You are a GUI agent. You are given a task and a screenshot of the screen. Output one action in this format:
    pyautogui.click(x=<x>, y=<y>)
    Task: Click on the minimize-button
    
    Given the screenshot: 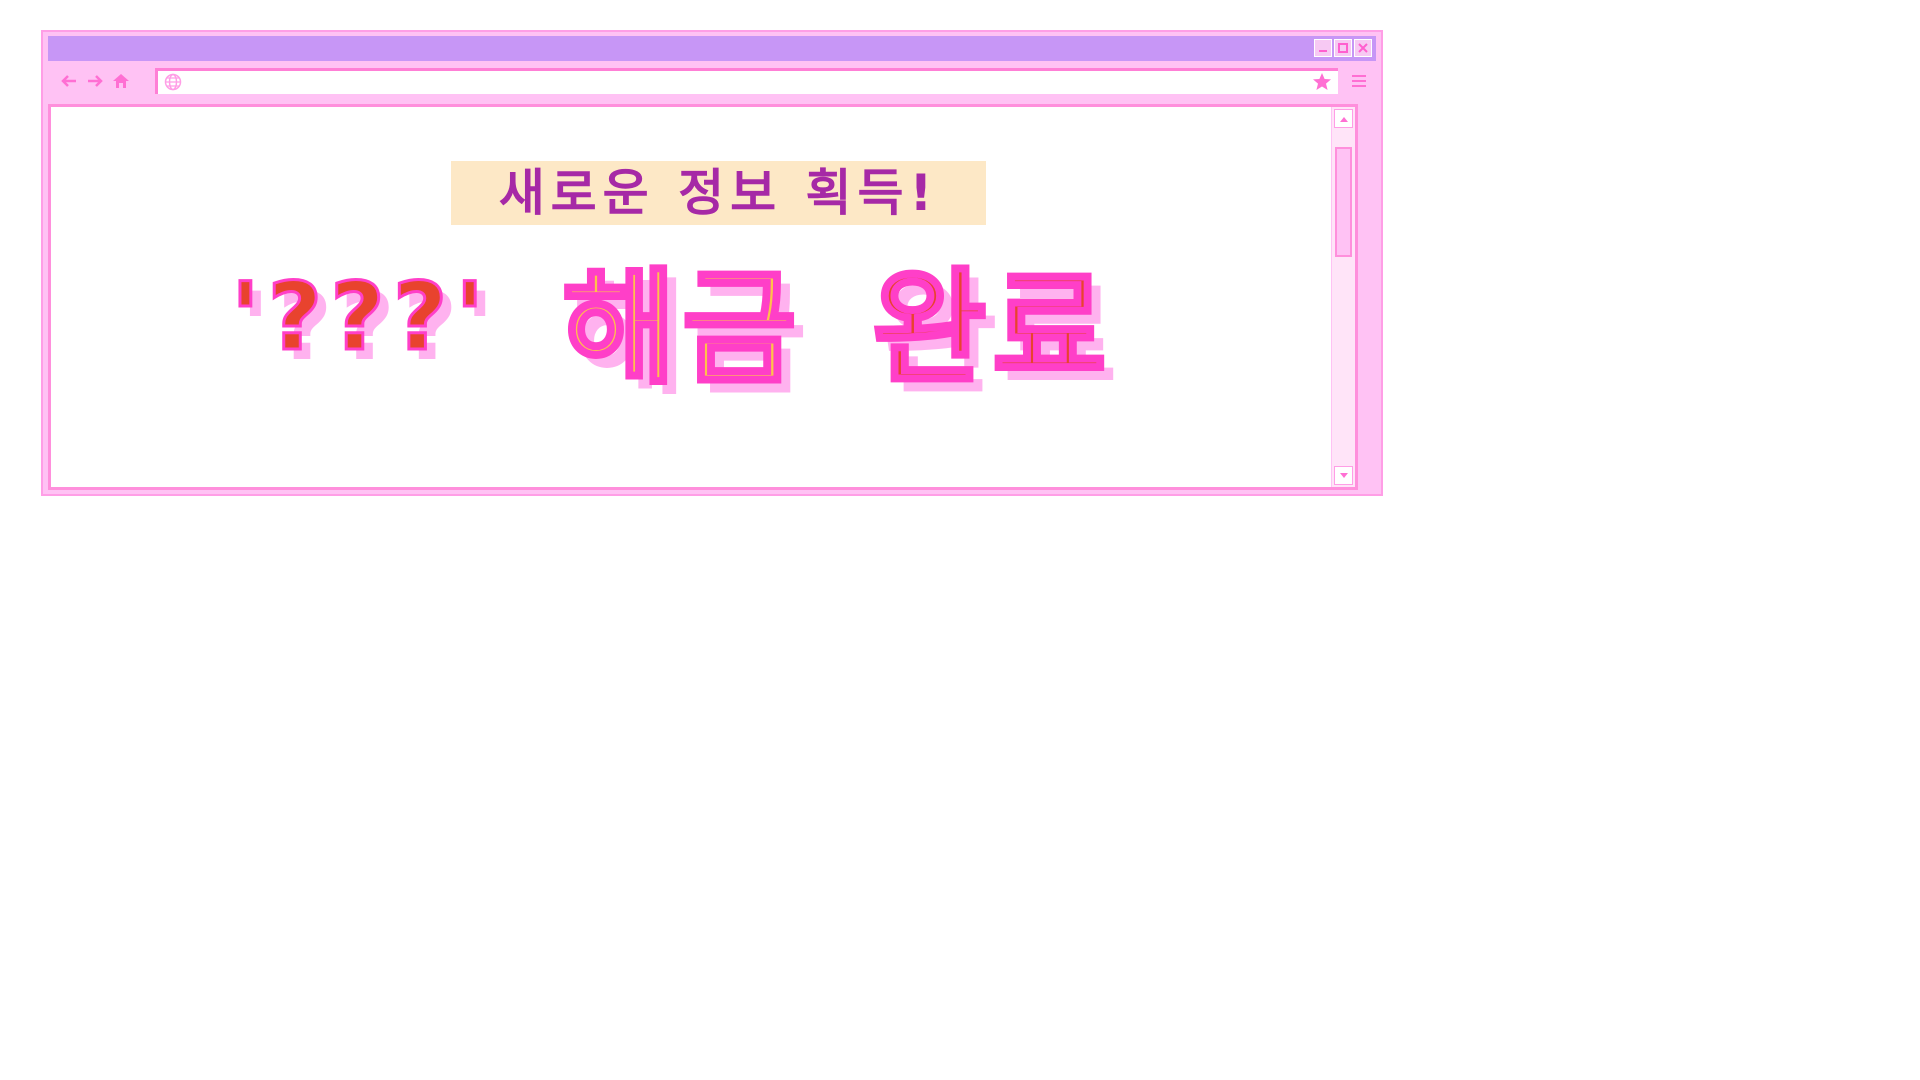 What is the action you would take?
    pyautogui.click(x=1323, y=48)
    